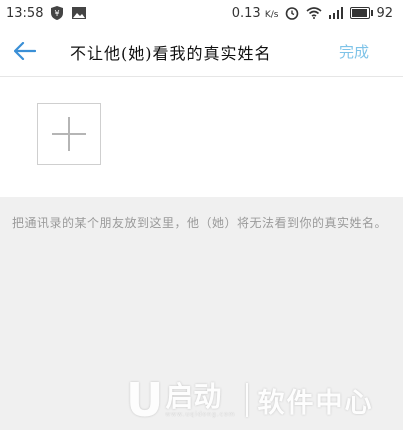  I want to click on arrow-left-icon, so click(25, 51).